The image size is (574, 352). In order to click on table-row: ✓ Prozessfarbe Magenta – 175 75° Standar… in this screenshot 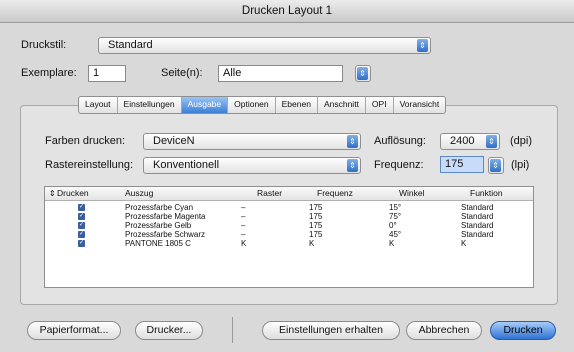, I will do `click(289, 217)`.